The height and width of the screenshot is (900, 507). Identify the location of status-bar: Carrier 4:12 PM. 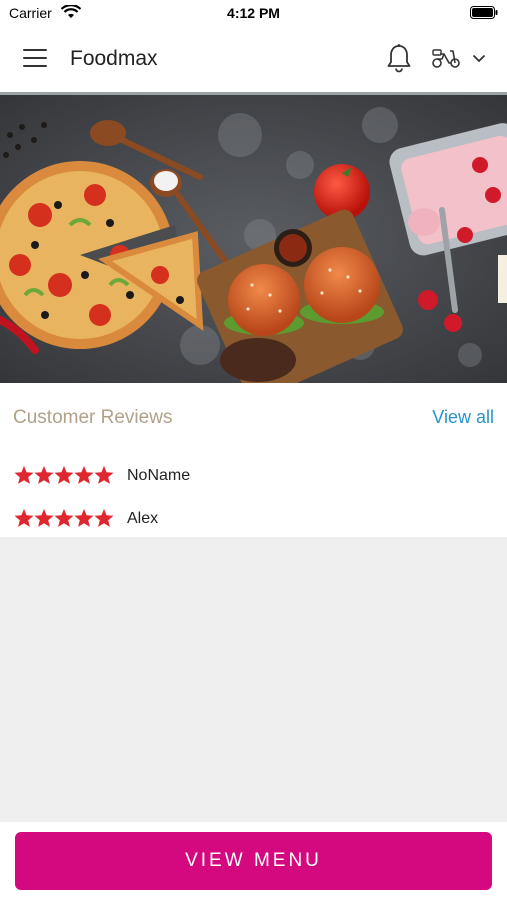
(253, 13).